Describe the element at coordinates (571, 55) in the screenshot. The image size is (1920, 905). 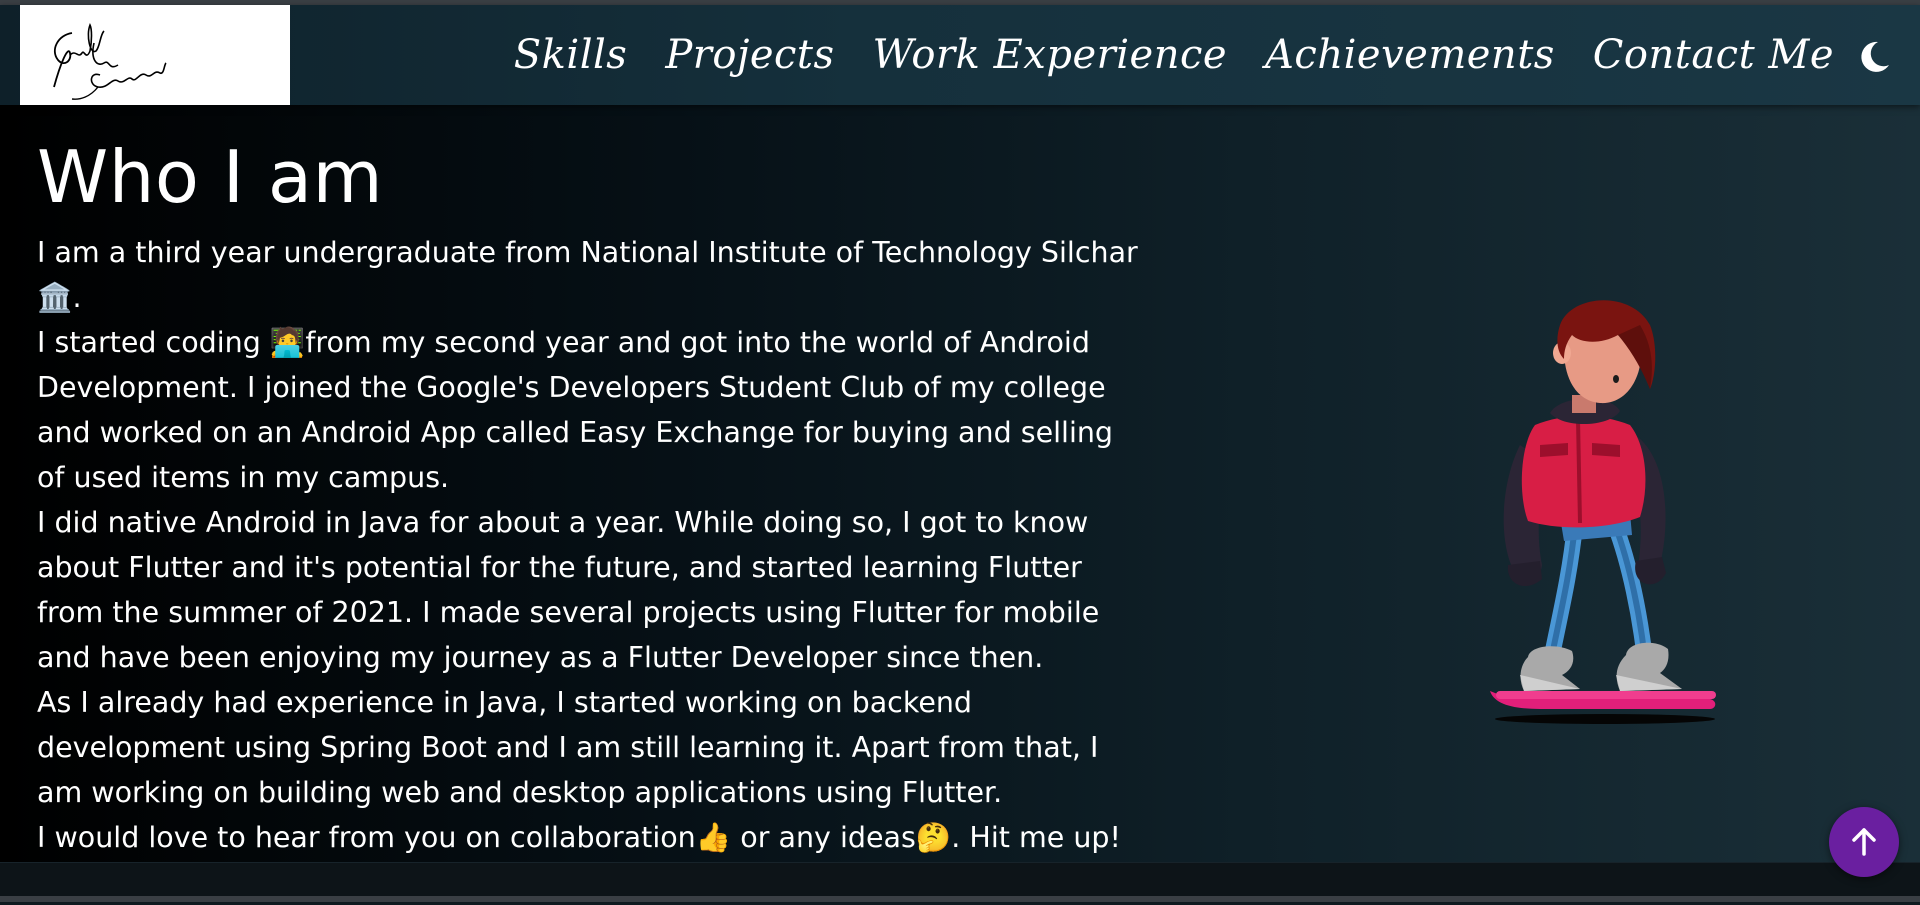
I see `nav-link-skills: Skills` at that location.